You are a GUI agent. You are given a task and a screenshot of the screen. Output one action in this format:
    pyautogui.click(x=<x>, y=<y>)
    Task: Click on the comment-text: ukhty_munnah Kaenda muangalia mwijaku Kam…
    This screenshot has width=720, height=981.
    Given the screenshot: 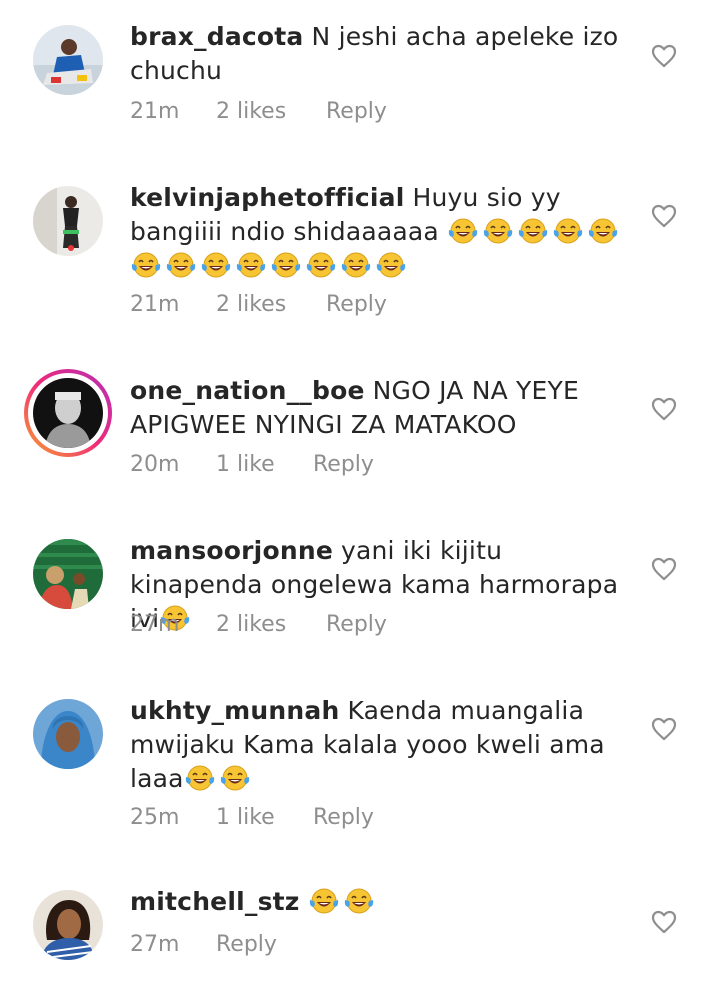 What is the action you would take?
    pyautogui.click(x=380, y=745)
    